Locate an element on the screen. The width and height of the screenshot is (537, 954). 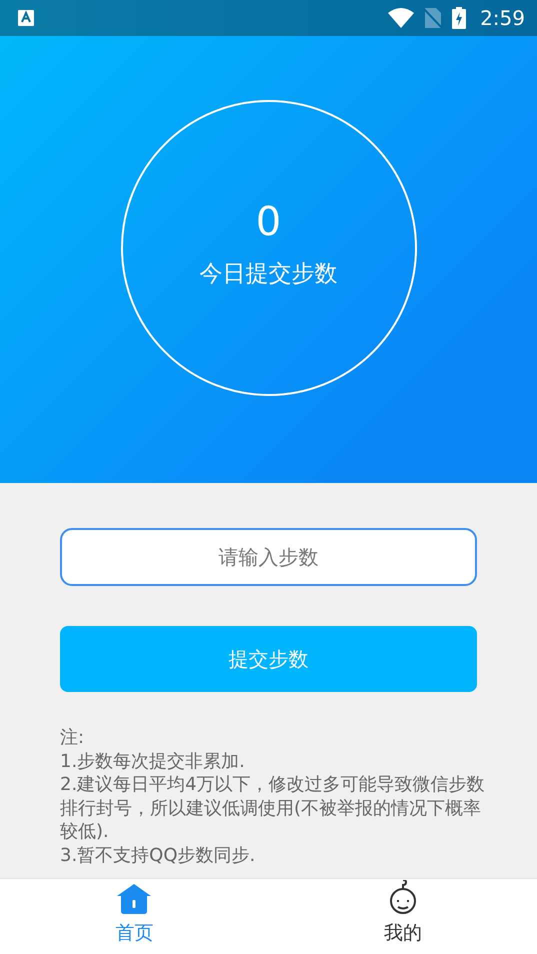
battery-charging-icon is located at coordinates (459, 18).